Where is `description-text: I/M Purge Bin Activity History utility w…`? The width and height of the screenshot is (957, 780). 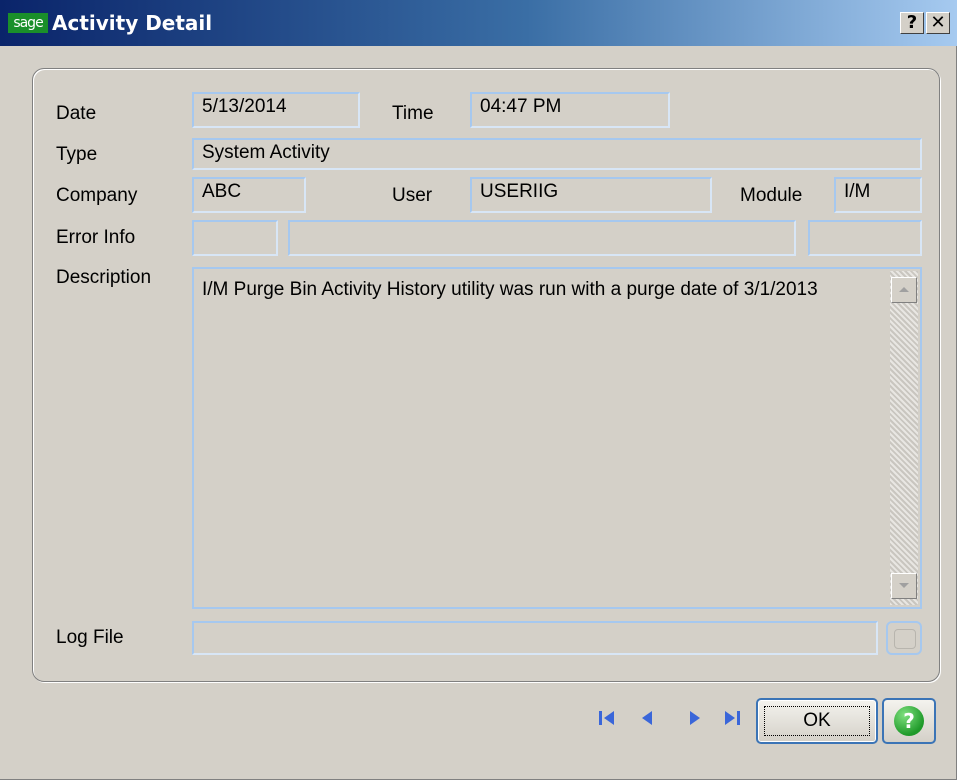 description-text: I/M Purge Bin Activity History utility w… is located at coordinates (510, 289).